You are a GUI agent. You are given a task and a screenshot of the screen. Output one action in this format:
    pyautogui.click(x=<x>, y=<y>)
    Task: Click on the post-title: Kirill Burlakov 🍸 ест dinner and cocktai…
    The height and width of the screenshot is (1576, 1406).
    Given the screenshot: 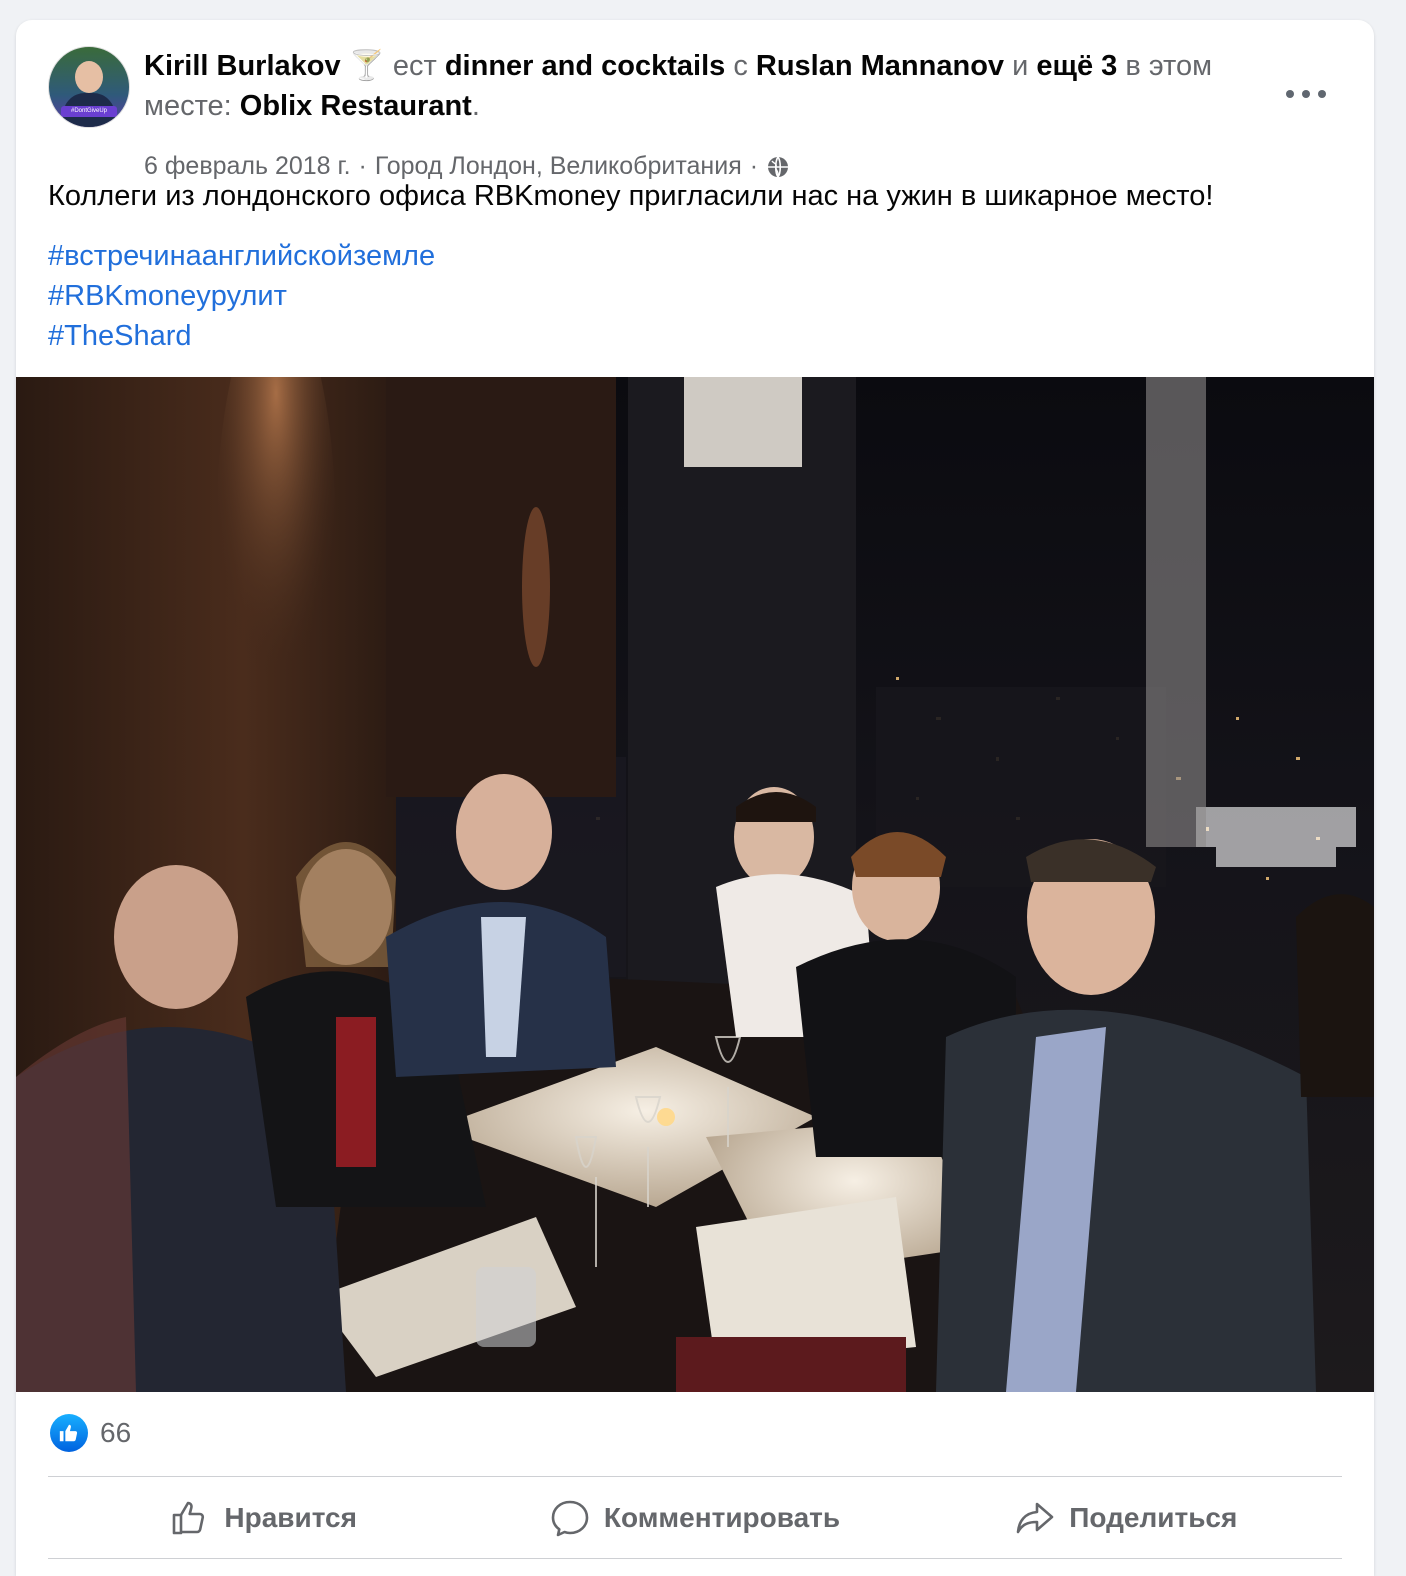 What is the action you would take?
    pyautogui.click(x=699, y=86)
    